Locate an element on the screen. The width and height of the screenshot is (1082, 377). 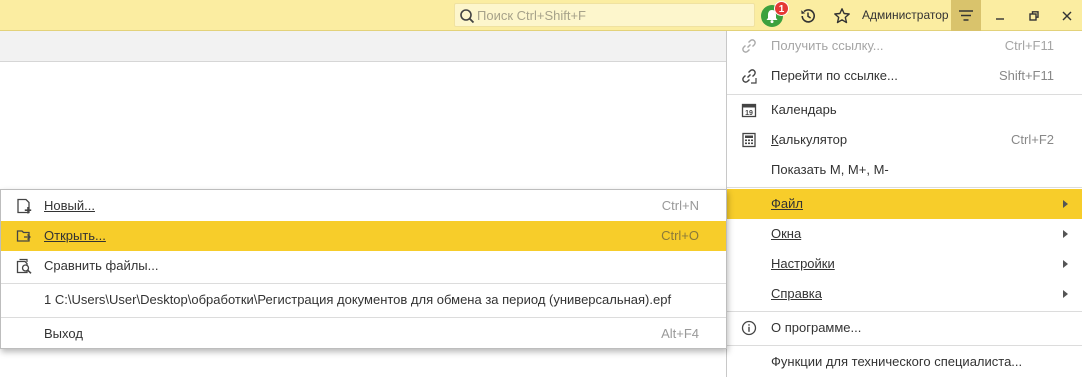
file-menu-item-exit: Выход Alt+F4 is located at coordinates (363, 334).